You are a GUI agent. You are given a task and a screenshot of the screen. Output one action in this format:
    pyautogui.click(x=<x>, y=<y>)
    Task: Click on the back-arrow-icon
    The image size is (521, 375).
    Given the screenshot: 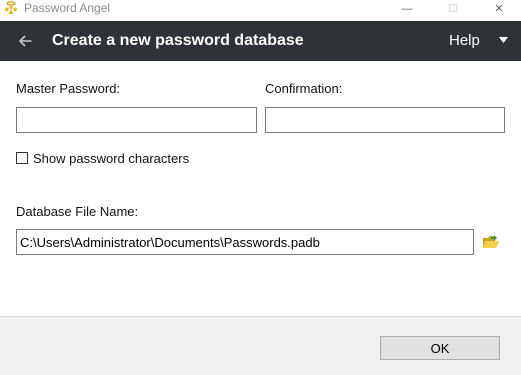 What is the action you would take?
    pyautogui.click(x=25, y=41)
    